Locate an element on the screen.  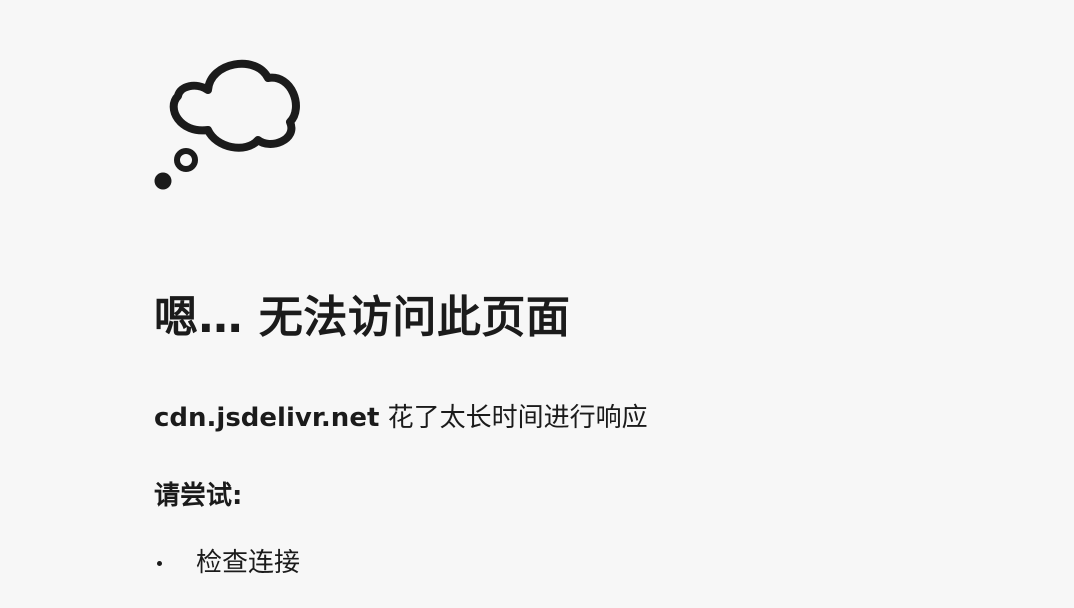
suggestion-list: 检查连接 is located at coordinates (227, 563).